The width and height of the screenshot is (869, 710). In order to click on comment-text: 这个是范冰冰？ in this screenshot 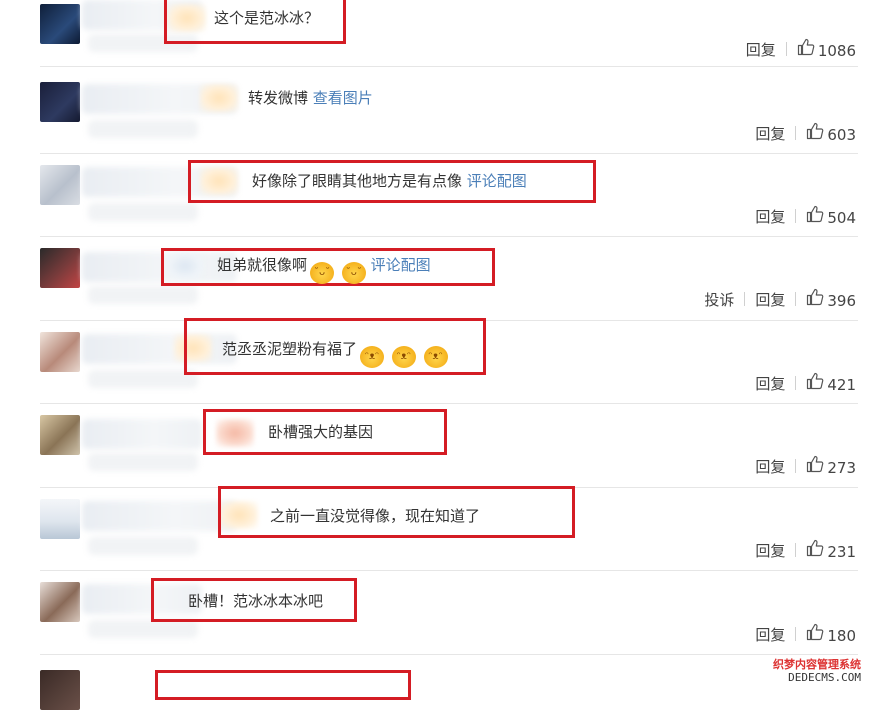, I will do `click(266, 18)`.